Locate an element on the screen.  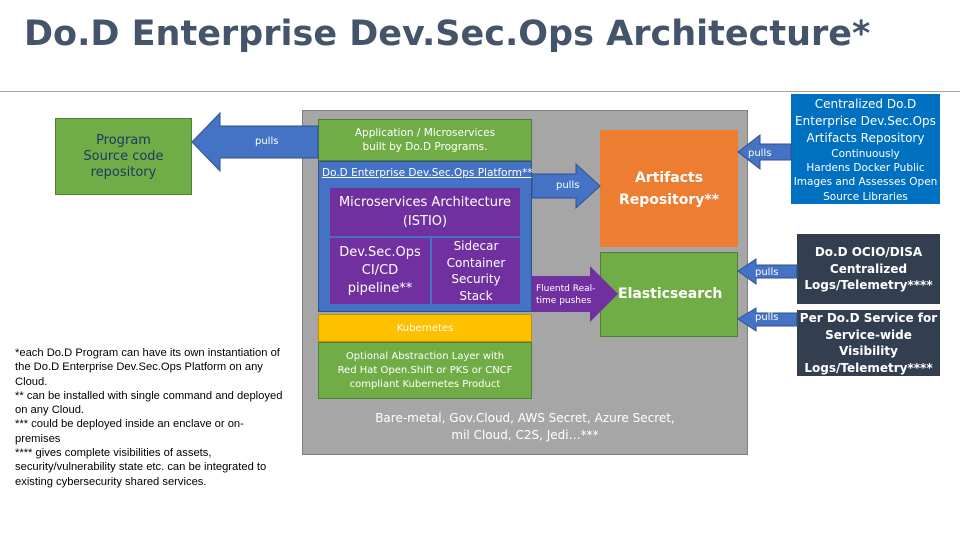
pulls-label-artifacts: pulls is located at coordinates (568, 185).